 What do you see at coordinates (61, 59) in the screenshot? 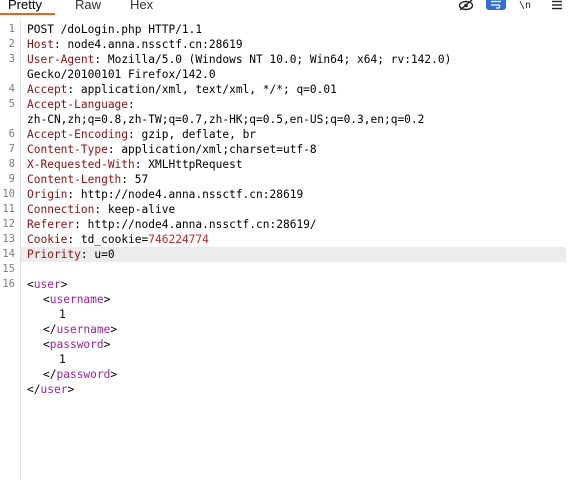
I see `header-name: User-Agent` at bounding box center [61, 59].